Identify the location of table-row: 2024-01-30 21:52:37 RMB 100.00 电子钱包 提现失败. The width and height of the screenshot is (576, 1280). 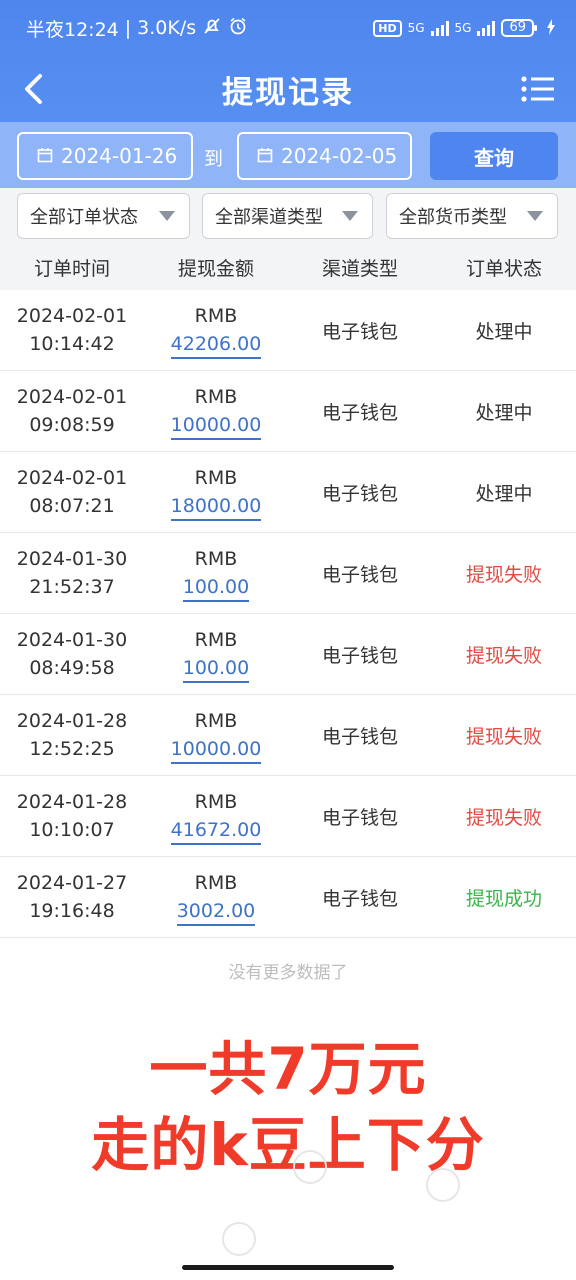
(288, 573).